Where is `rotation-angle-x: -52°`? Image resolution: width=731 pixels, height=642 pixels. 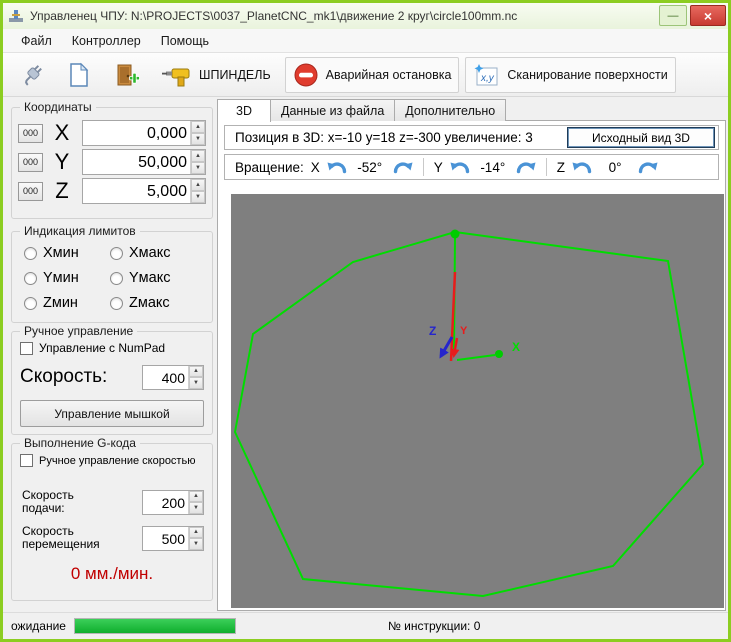
rotation-angle-x: -52° is located at coordinates (370, 167).